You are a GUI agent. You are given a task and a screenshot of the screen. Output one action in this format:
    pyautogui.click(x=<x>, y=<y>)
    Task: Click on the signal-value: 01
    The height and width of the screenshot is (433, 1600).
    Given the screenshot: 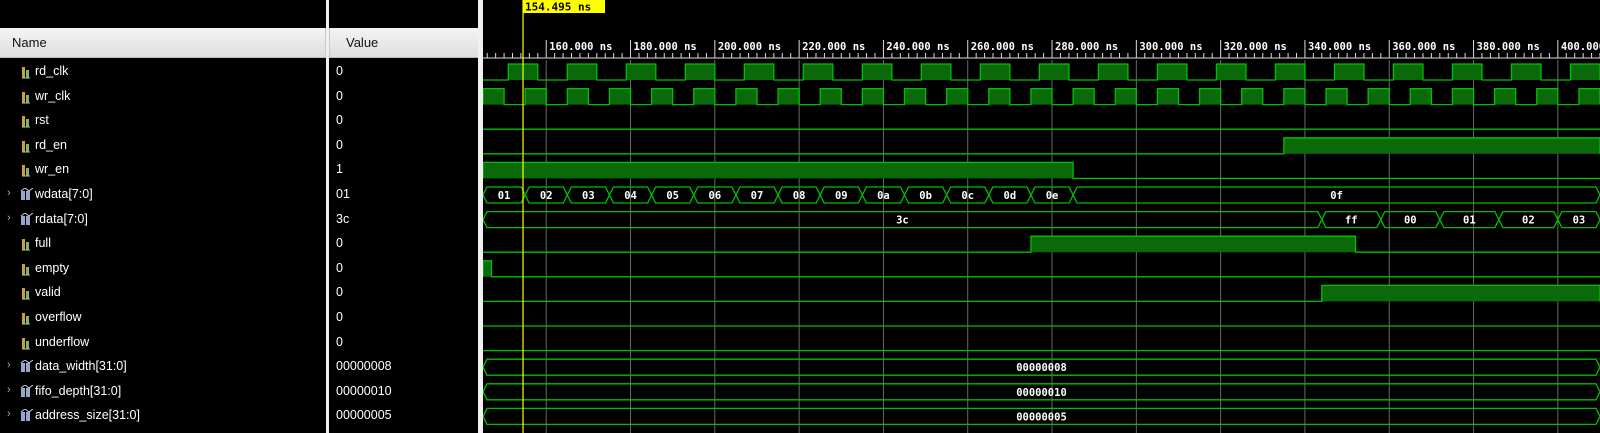 What is the action you would take?
    pyautogui.click(x=343, y=194)
    